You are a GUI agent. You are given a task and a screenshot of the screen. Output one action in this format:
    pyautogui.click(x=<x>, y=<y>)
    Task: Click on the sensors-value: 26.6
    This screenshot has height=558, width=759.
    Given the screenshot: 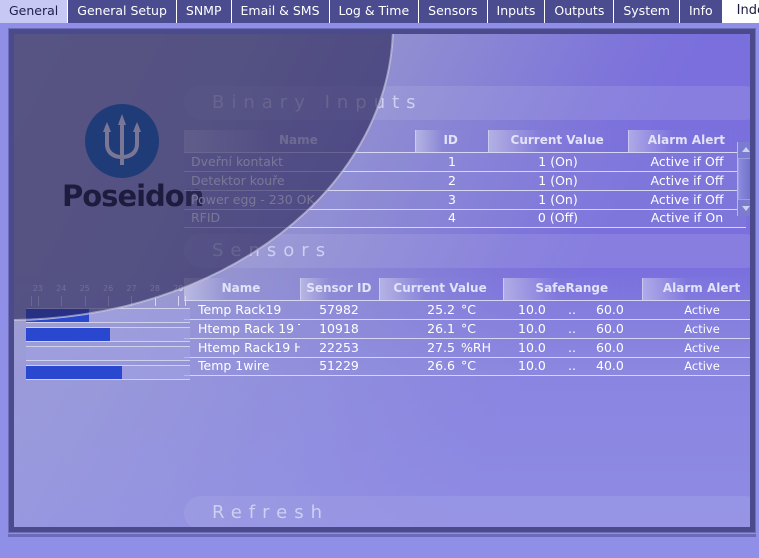 What is the action you would take?
    pyautogui.click(x=441, y=365)
    